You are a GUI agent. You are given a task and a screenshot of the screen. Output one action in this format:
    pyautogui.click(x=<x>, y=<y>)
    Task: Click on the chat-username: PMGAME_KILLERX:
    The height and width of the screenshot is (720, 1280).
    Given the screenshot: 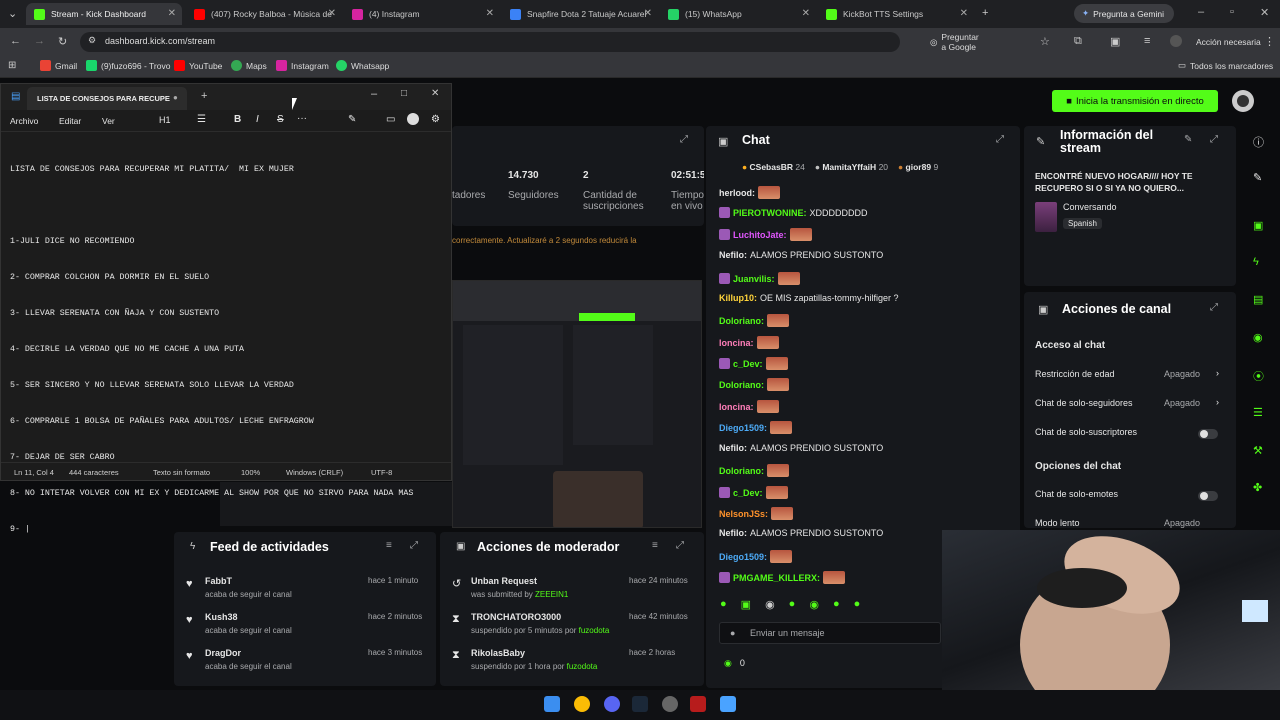 What is the action you would take?
    pyautogui.click(x=776, y=578)
    